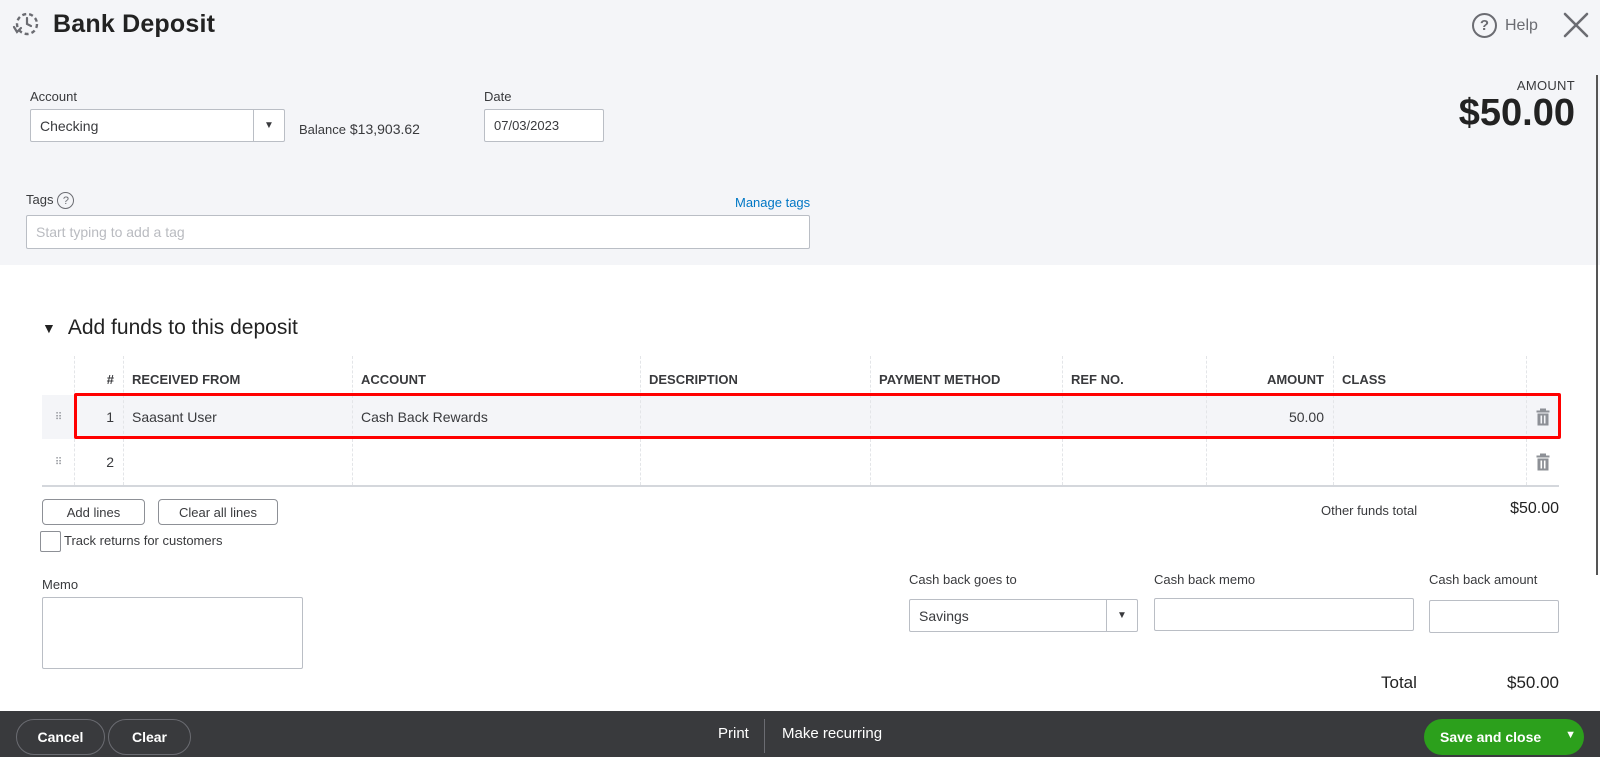 This screenshot has height=757, width=1600. I want to click on cashback-amount-input, so click(1494, 616).